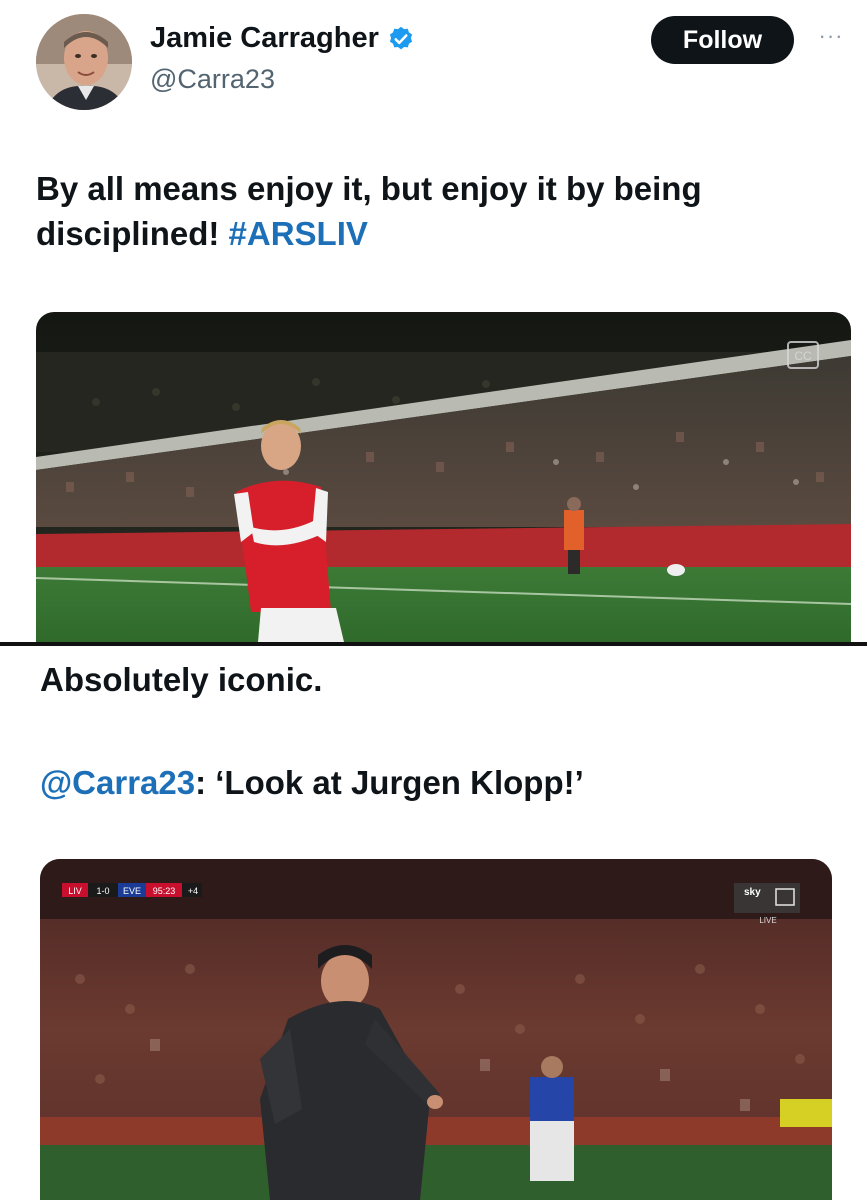 Image resolution: width=867 pixels, height=1200 pixels. What do you see at coordinates (389, 782) in the screenshot?
I see `quote-text: : ‘Look at Jurgen Klopp!’` at bounding box center [389, 782].